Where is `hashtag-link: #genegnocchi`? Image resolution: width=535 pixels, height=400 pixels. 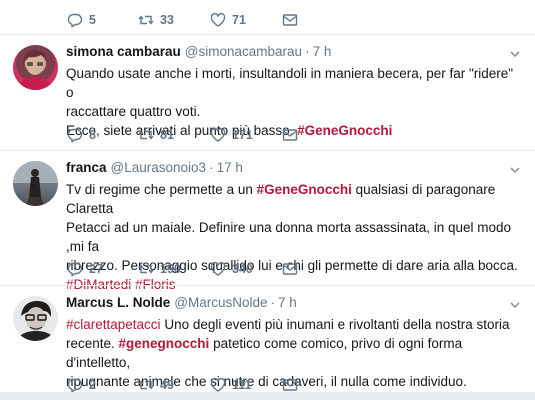
hashtag-link: #genegnocchi is located at coordinates (164, 343).